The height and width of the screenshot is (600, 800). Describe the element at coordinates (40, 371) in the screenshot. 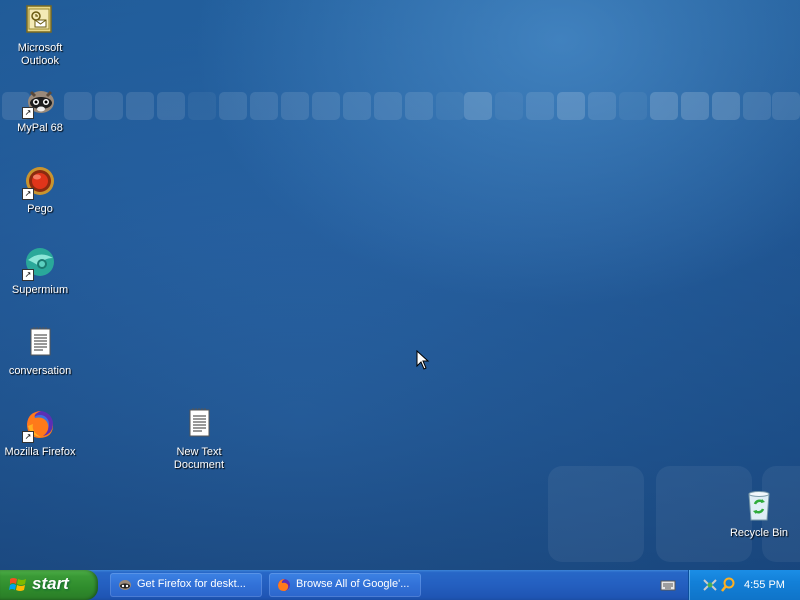

I see `desktop-icon-label: conversation` at that location.